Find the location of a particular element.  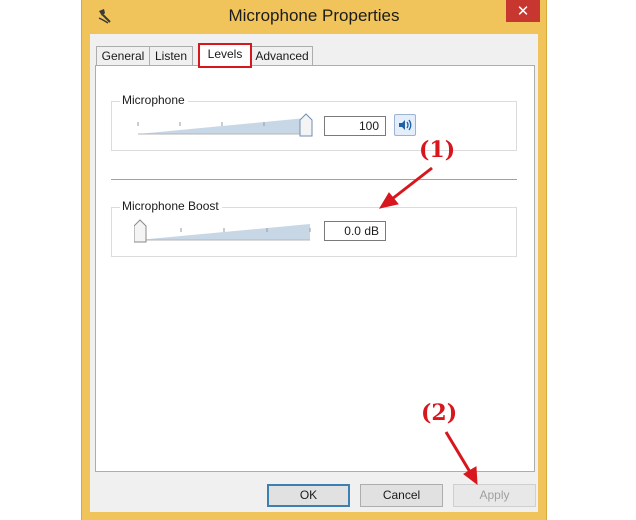

window-title: Microphone Properties is located at coordinates (314, 15).